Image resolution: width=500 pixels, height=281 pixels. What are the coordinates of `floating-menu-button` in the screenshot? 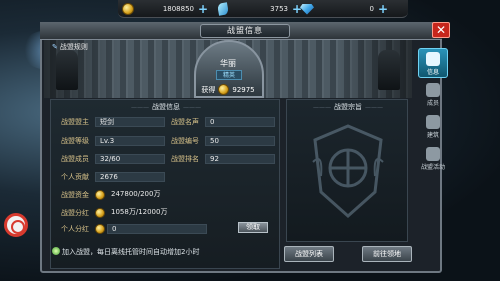 It's located at (16, 225).